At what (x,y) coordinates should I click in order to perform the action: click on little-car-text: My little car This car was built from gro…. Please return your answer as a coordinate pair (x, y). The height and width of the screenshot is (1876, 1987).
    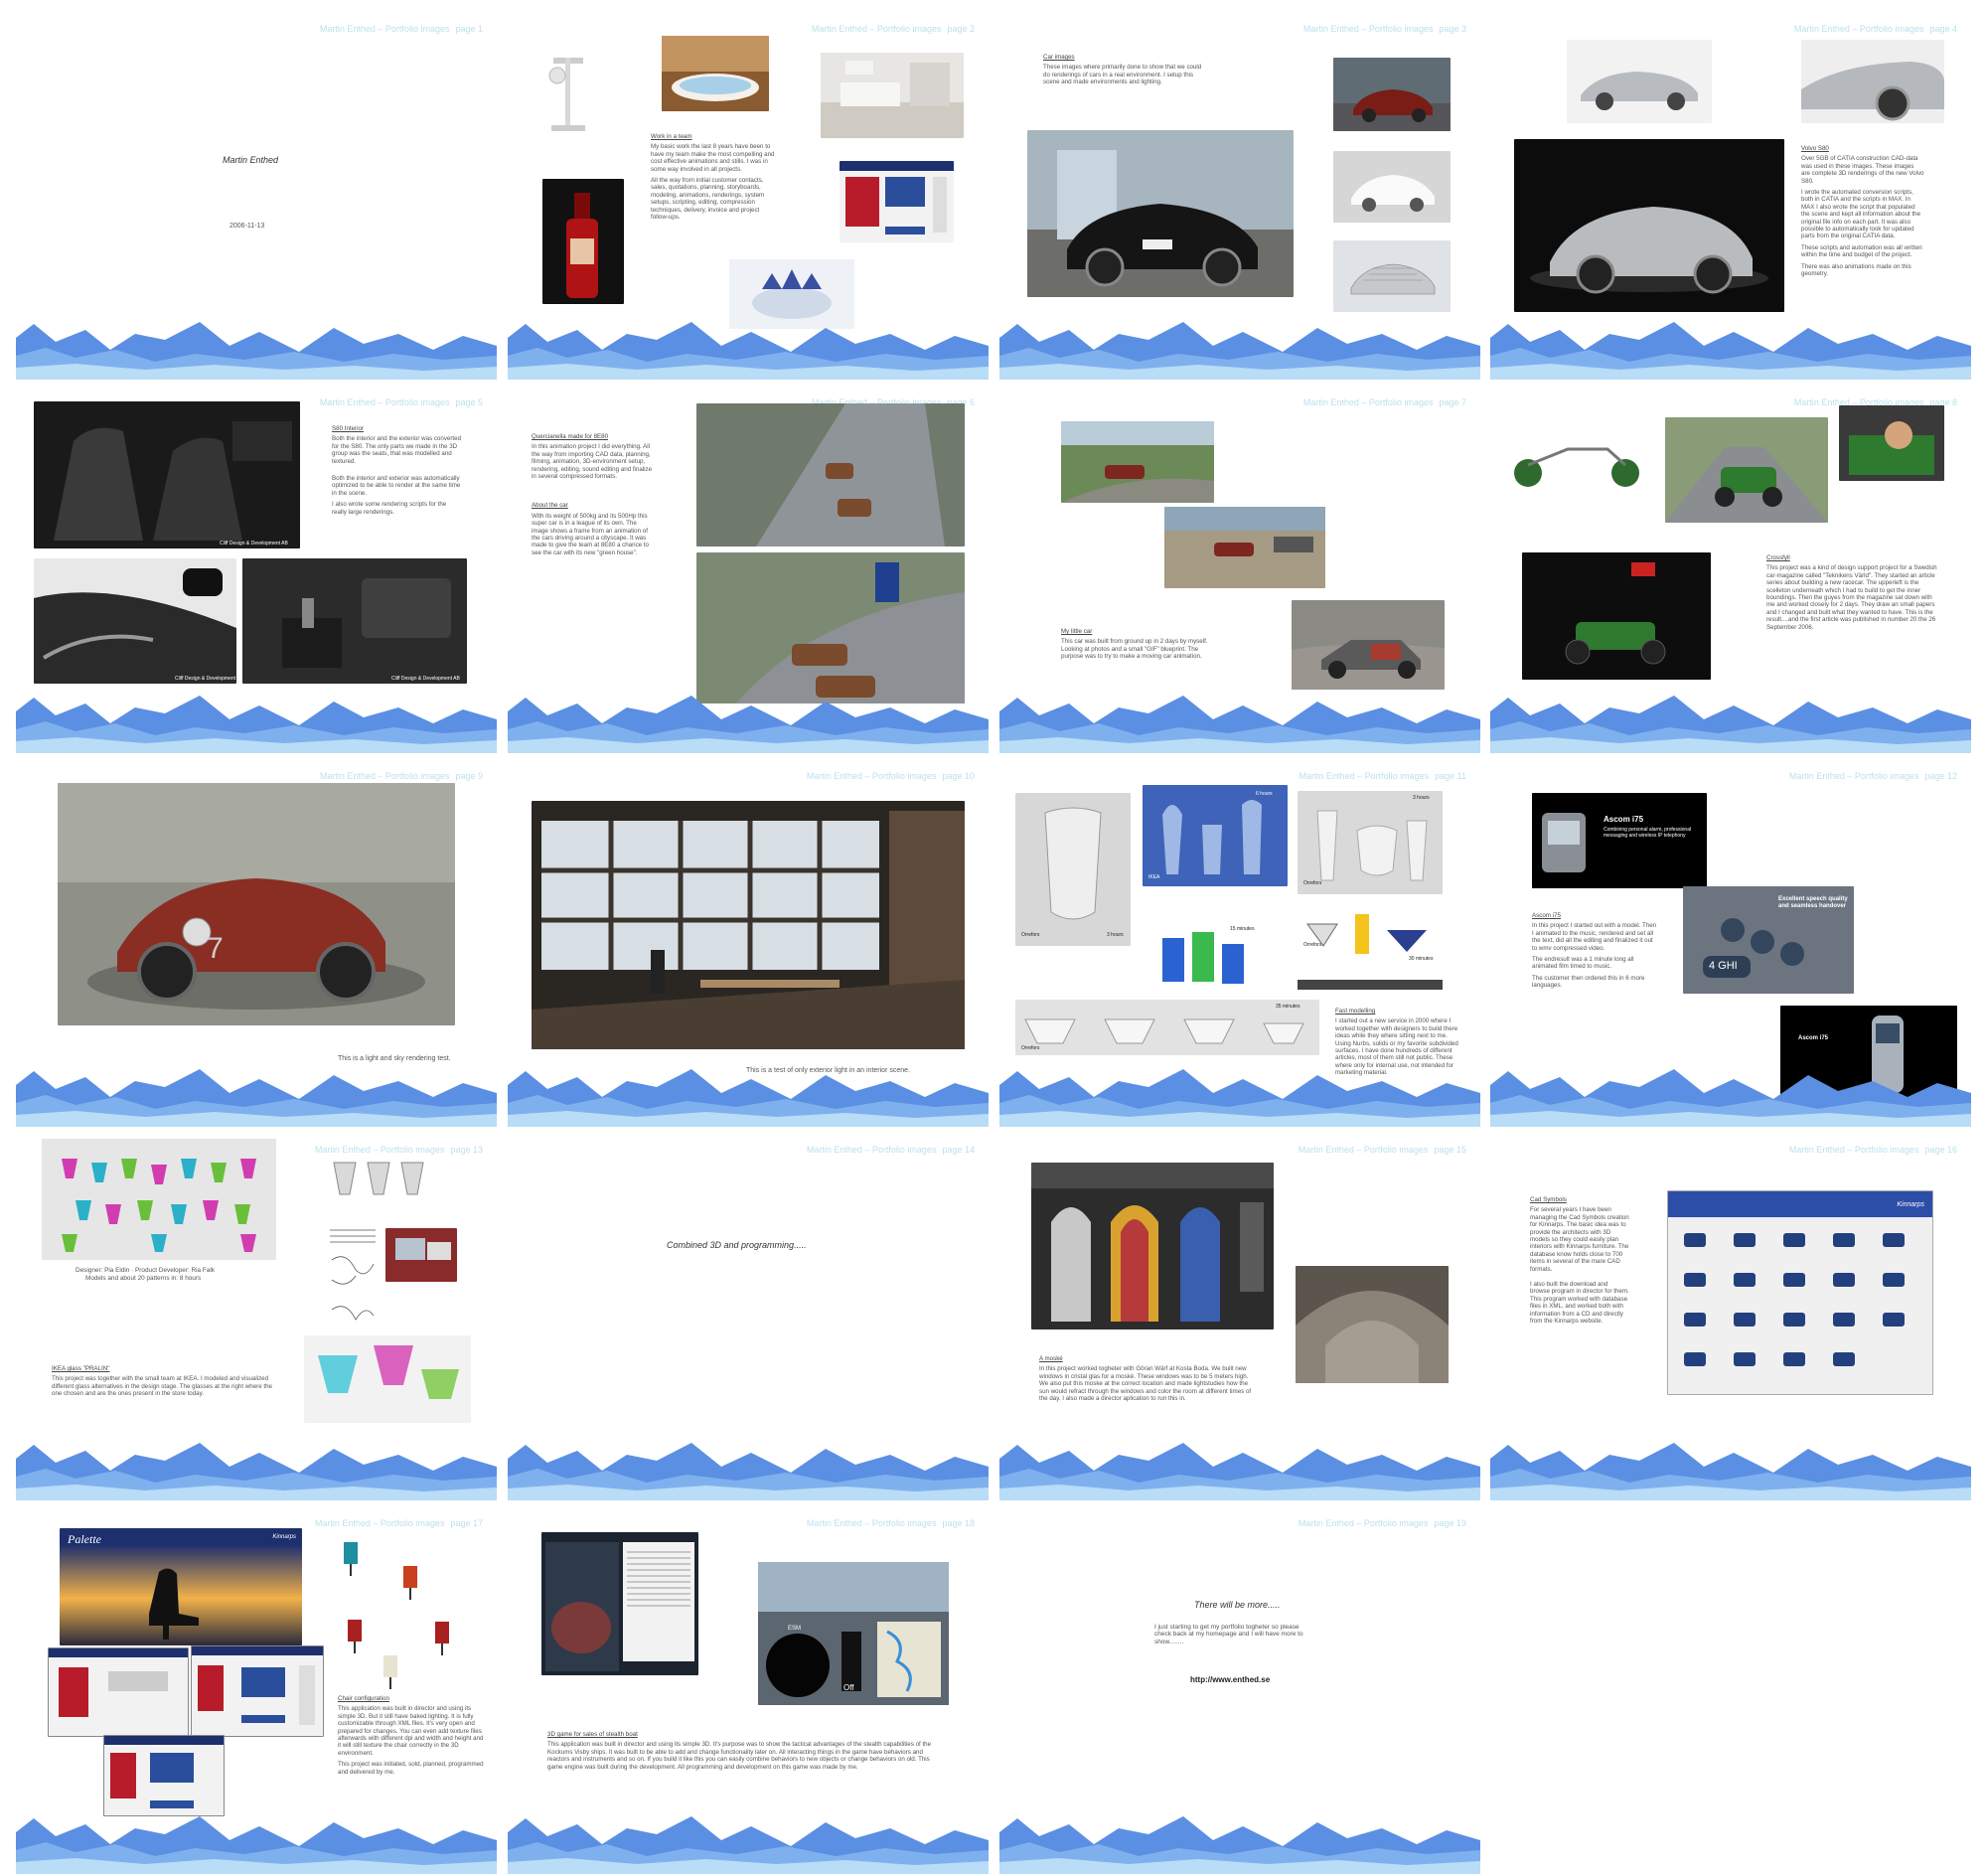
    Looking at the image, I should click on (1134, 644).